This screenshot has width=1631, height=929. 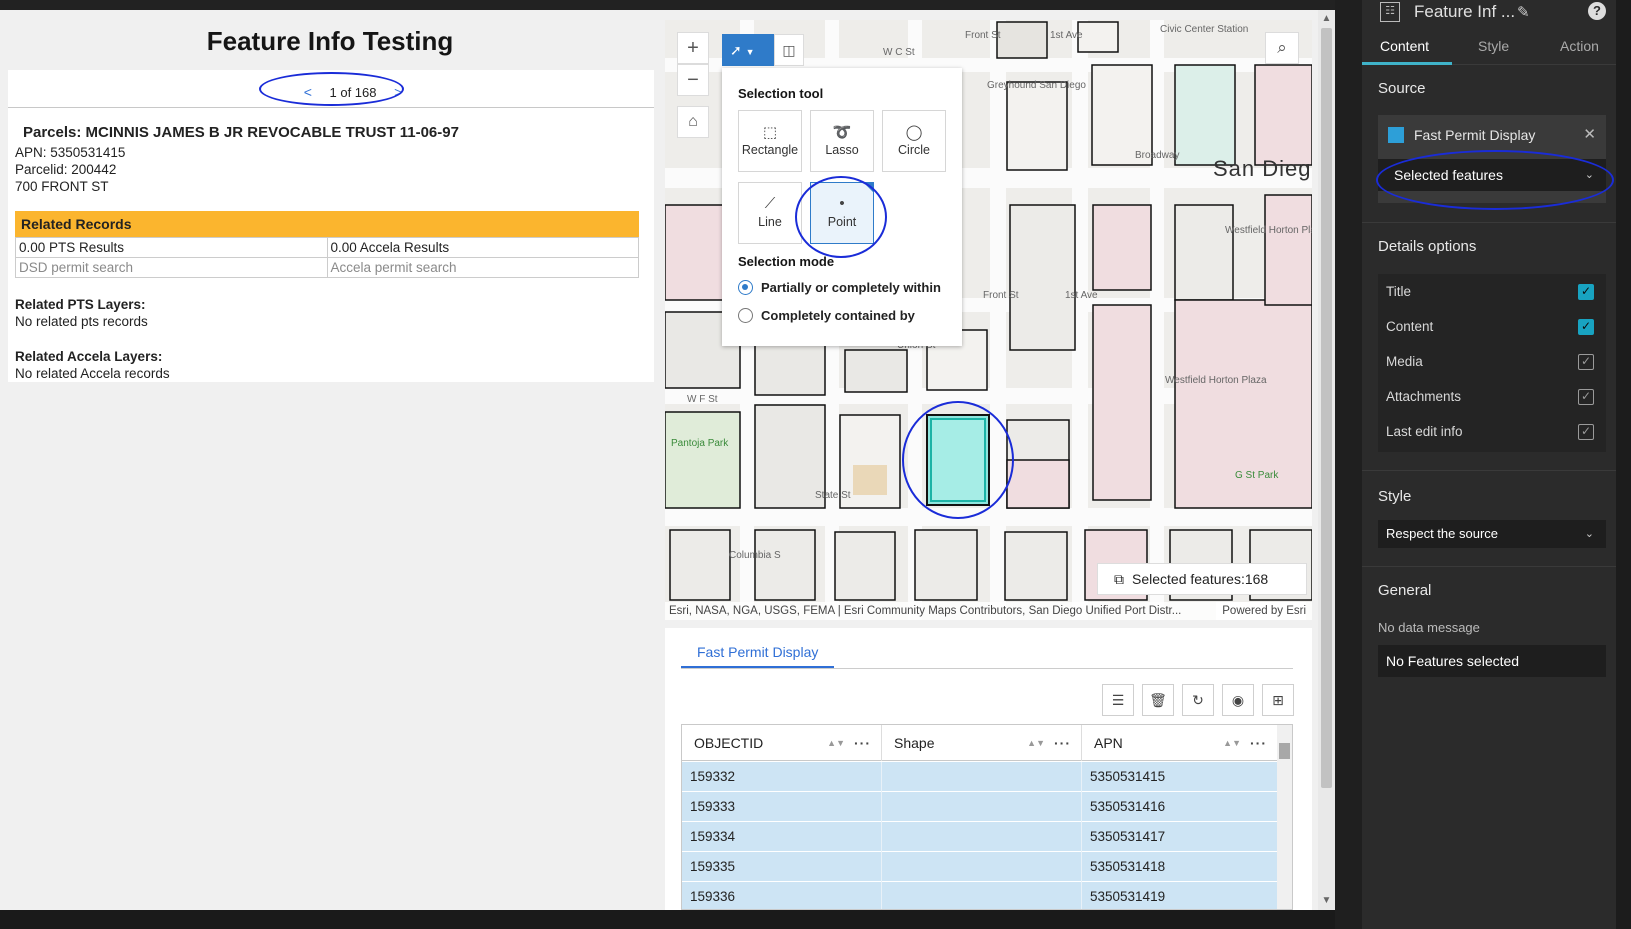 I want to click on bottom-bar, so click(x=667, y=919).